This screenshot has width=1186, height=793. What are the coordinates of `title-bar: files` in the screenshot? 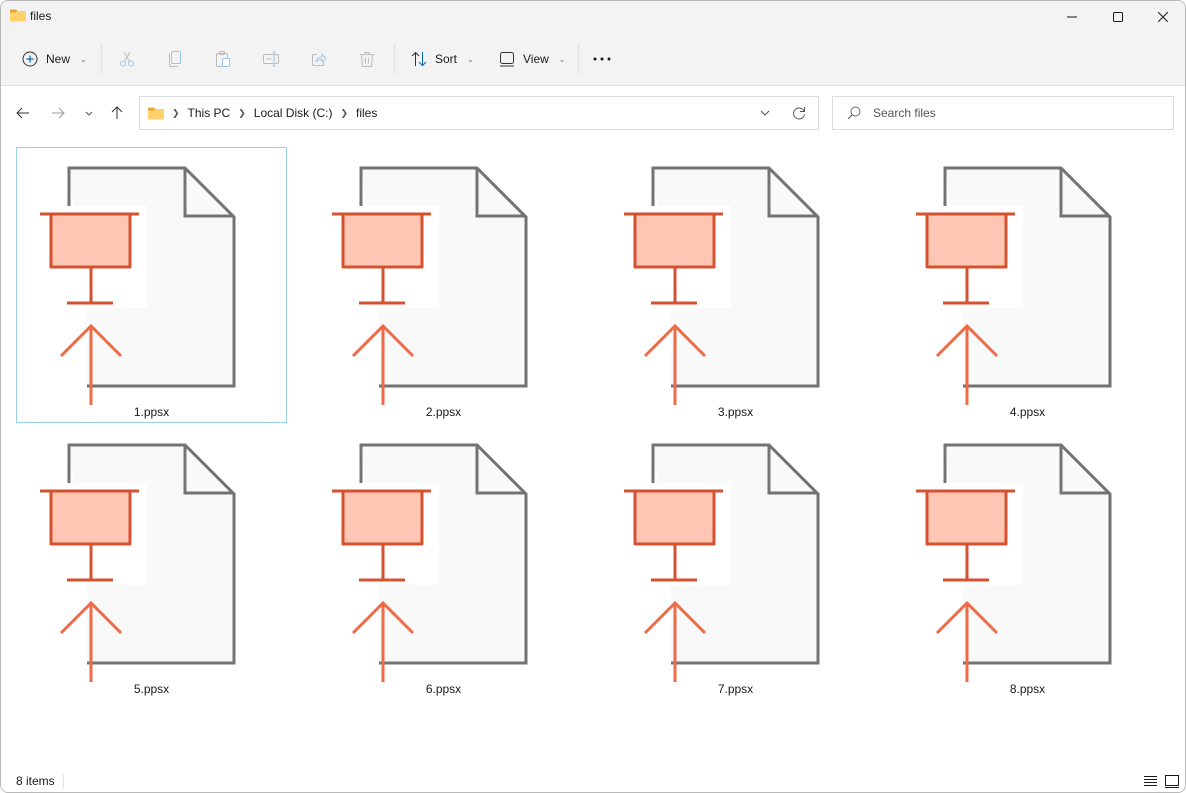 It's located at (593, 17).